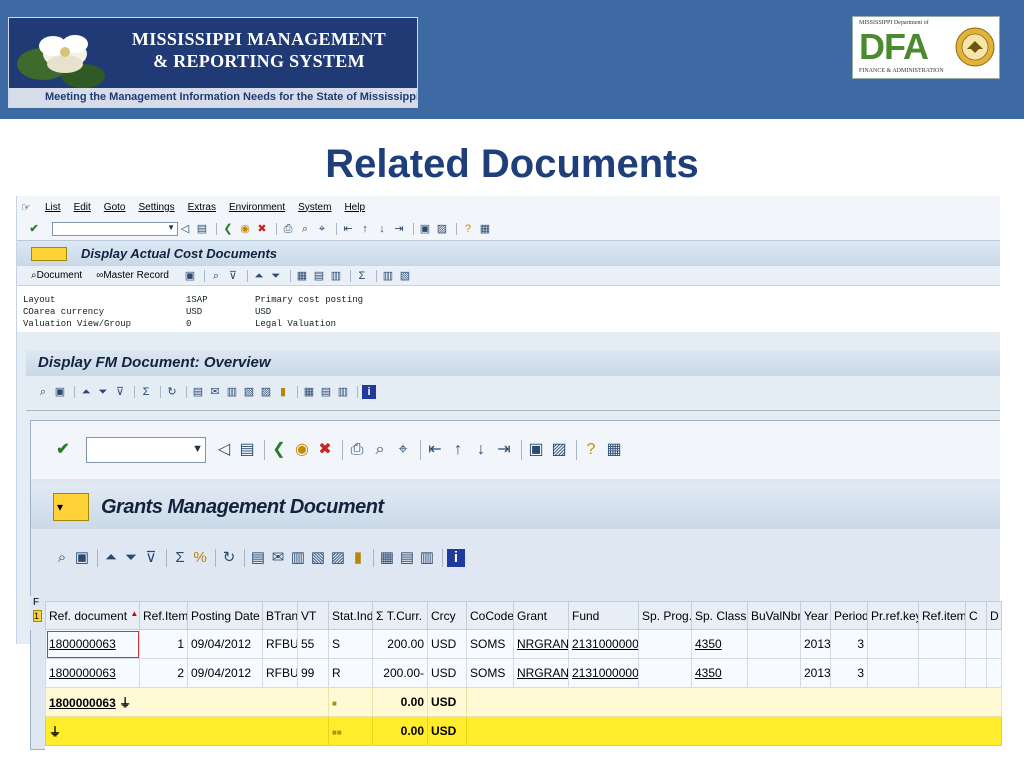  I want to click on back-icon: ❮, so click(228, 229).